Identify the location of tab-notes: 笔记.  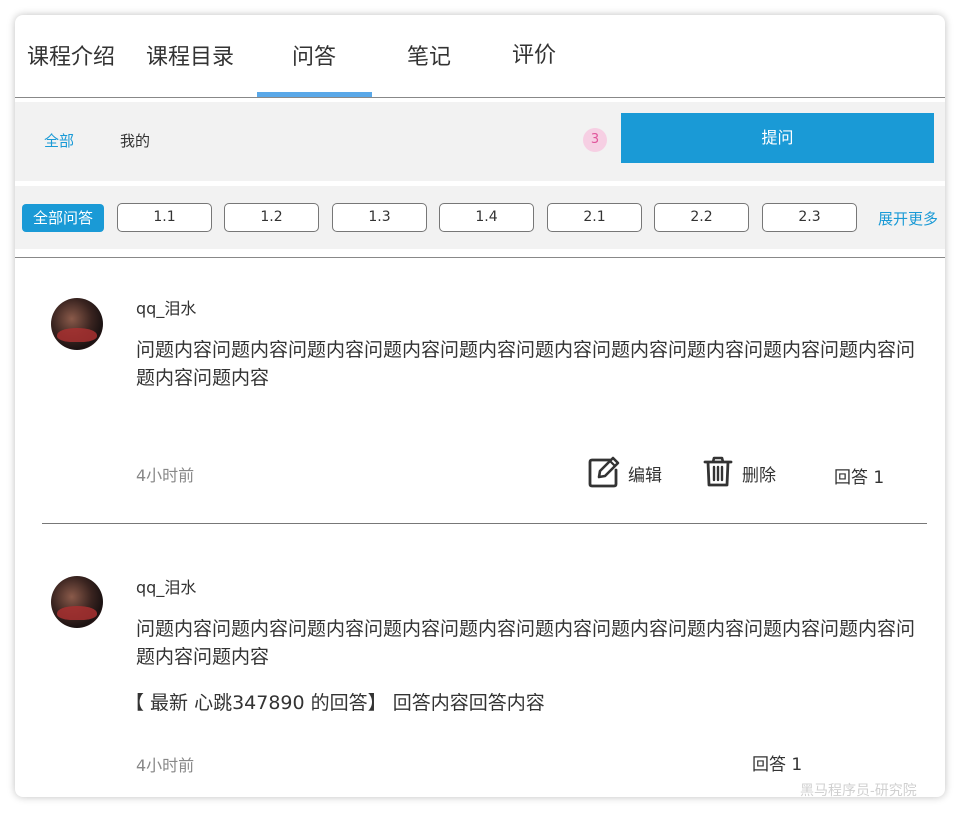
(429, 55).